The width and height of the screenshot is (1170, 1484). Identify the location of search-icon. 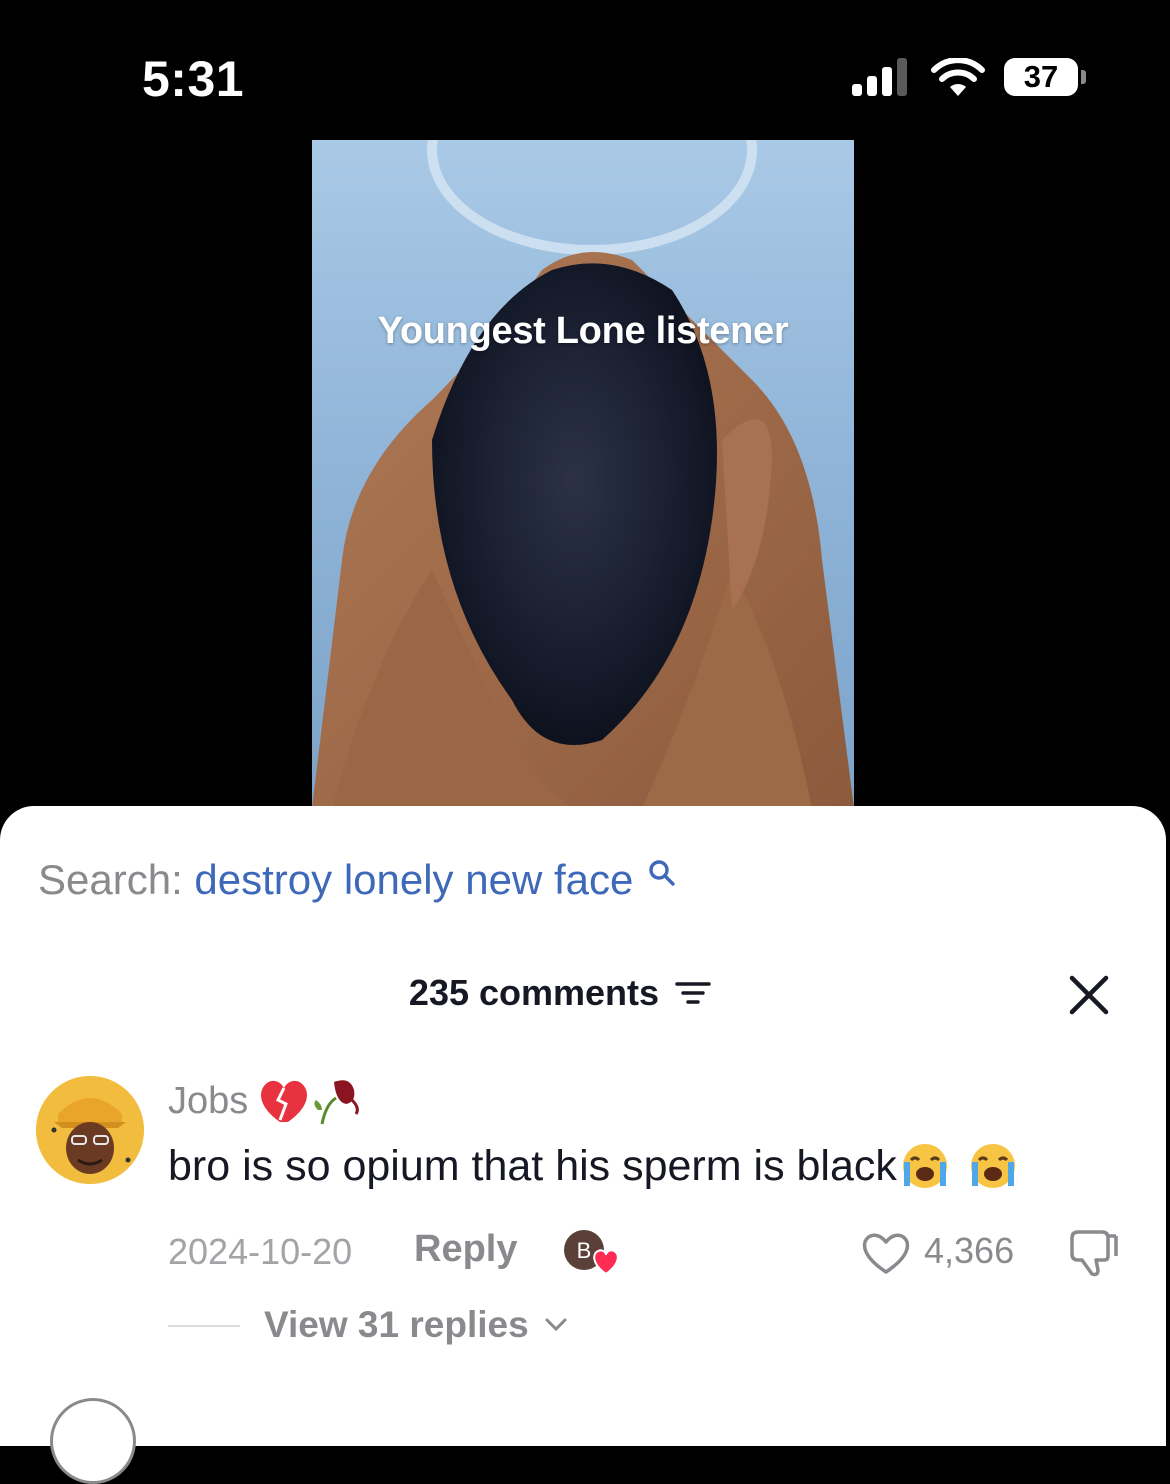
(662, 873).